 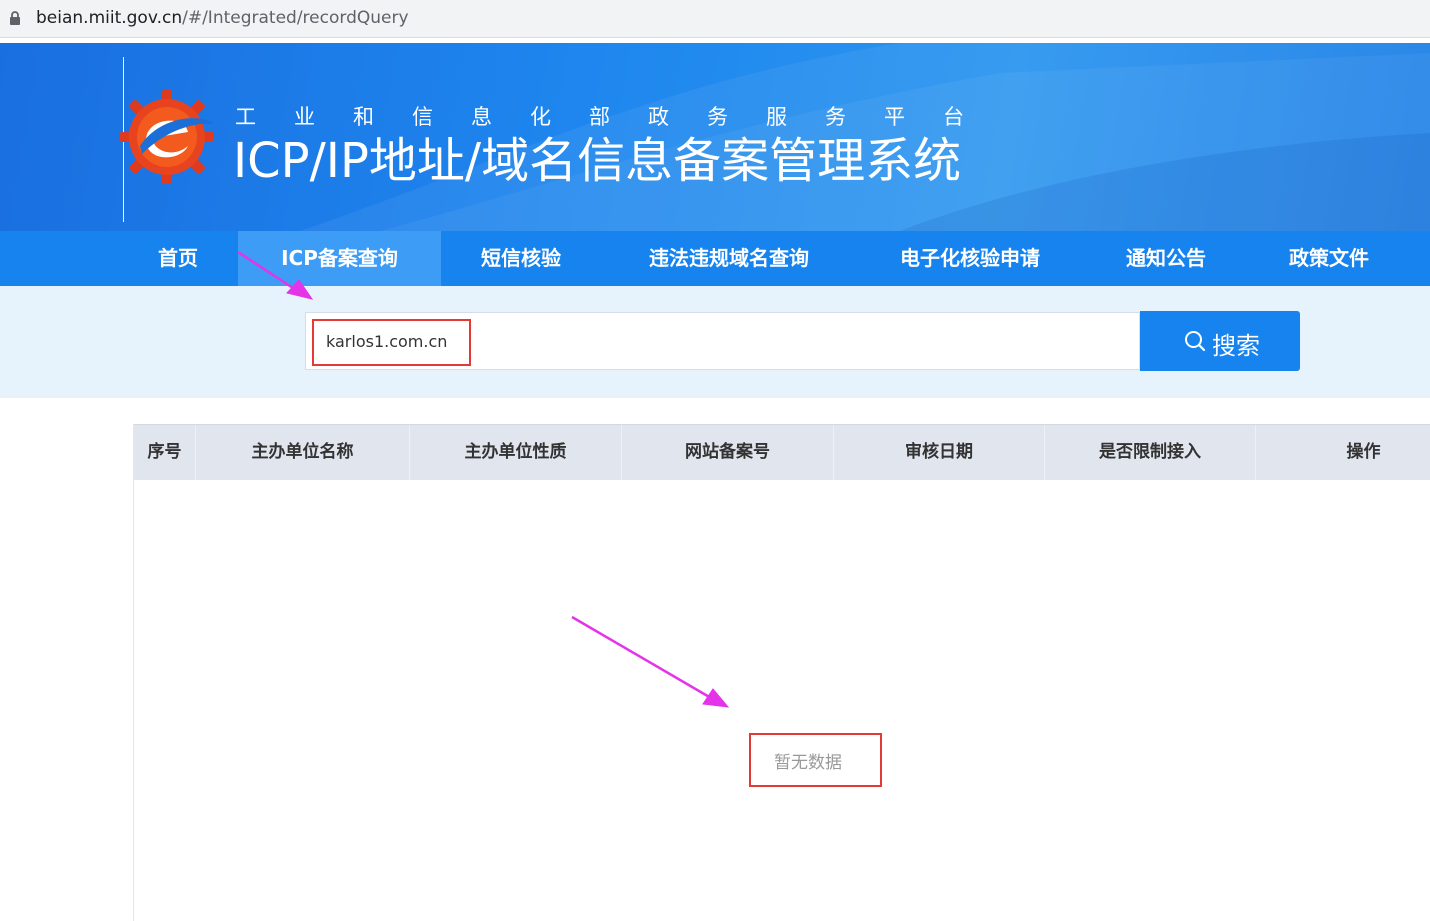 I want to click on url-path: /#/Integrated/recordQuery, so click(x=295, y=18).